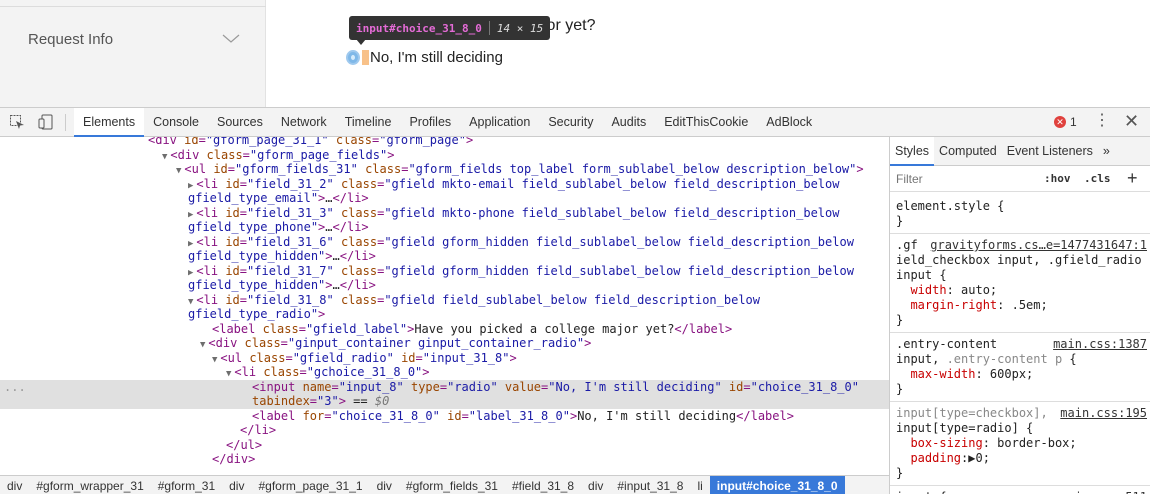  What do you see at coordinates (368, 122) in the screenshot?
I see `tab-timeline: Timeline` at bounding box center [368, 122].